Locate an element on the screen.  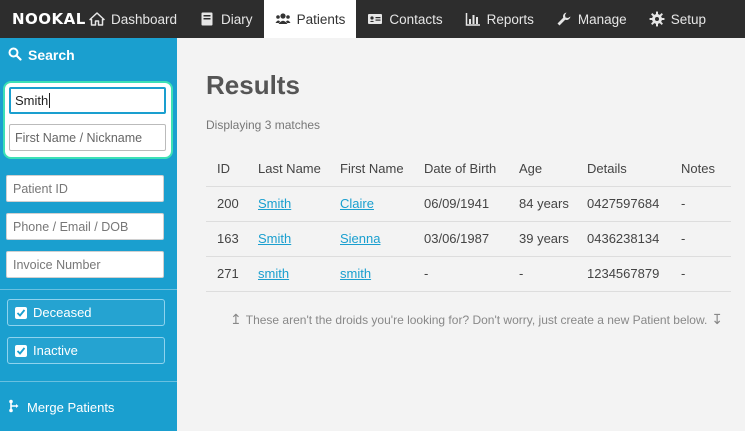
nav-label: Contacts is located at coordinates (416, 19).